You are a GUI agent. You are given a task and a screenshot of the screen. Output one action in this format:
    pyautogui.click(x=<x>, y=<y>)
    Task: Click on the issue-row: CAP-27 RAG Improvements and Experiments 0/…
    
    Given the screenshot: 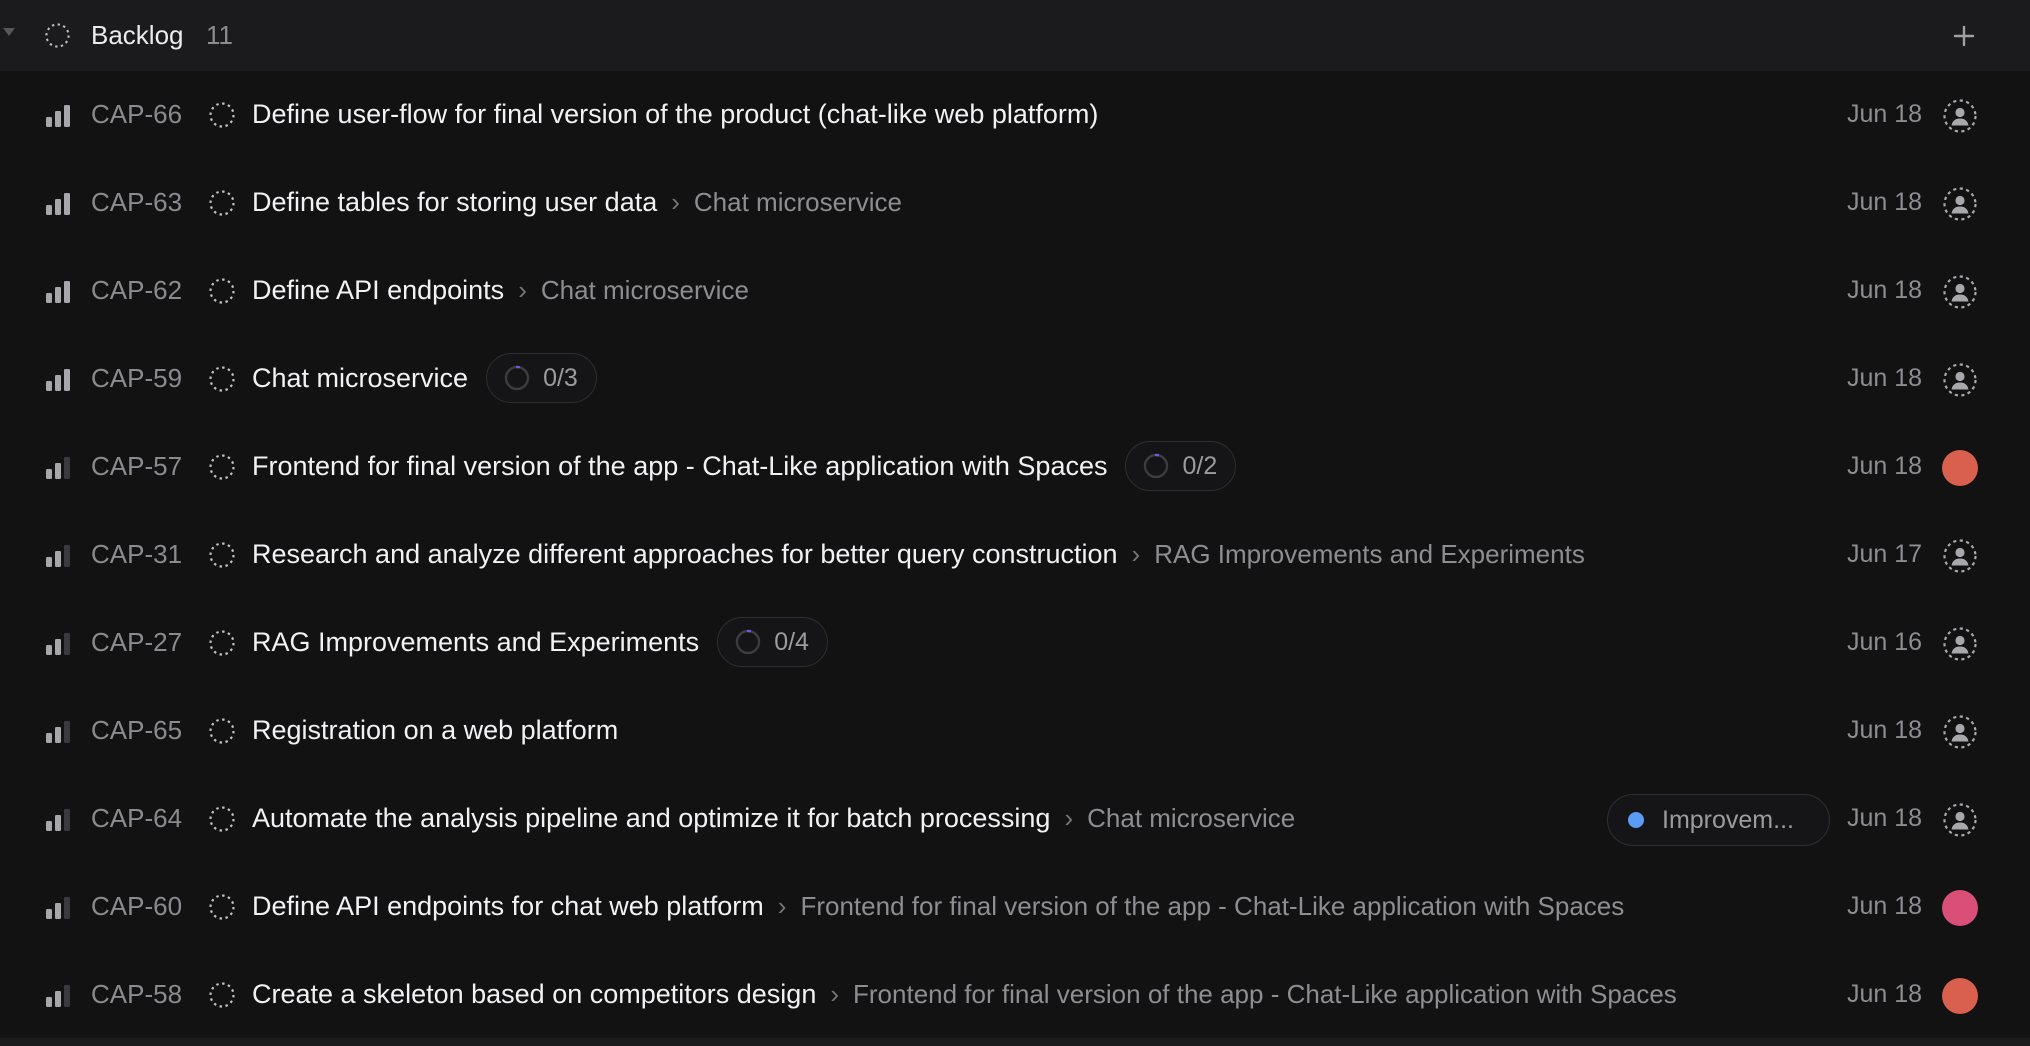 What is the action you would take?
    pyautogui.click(x=1015, y=643)
    